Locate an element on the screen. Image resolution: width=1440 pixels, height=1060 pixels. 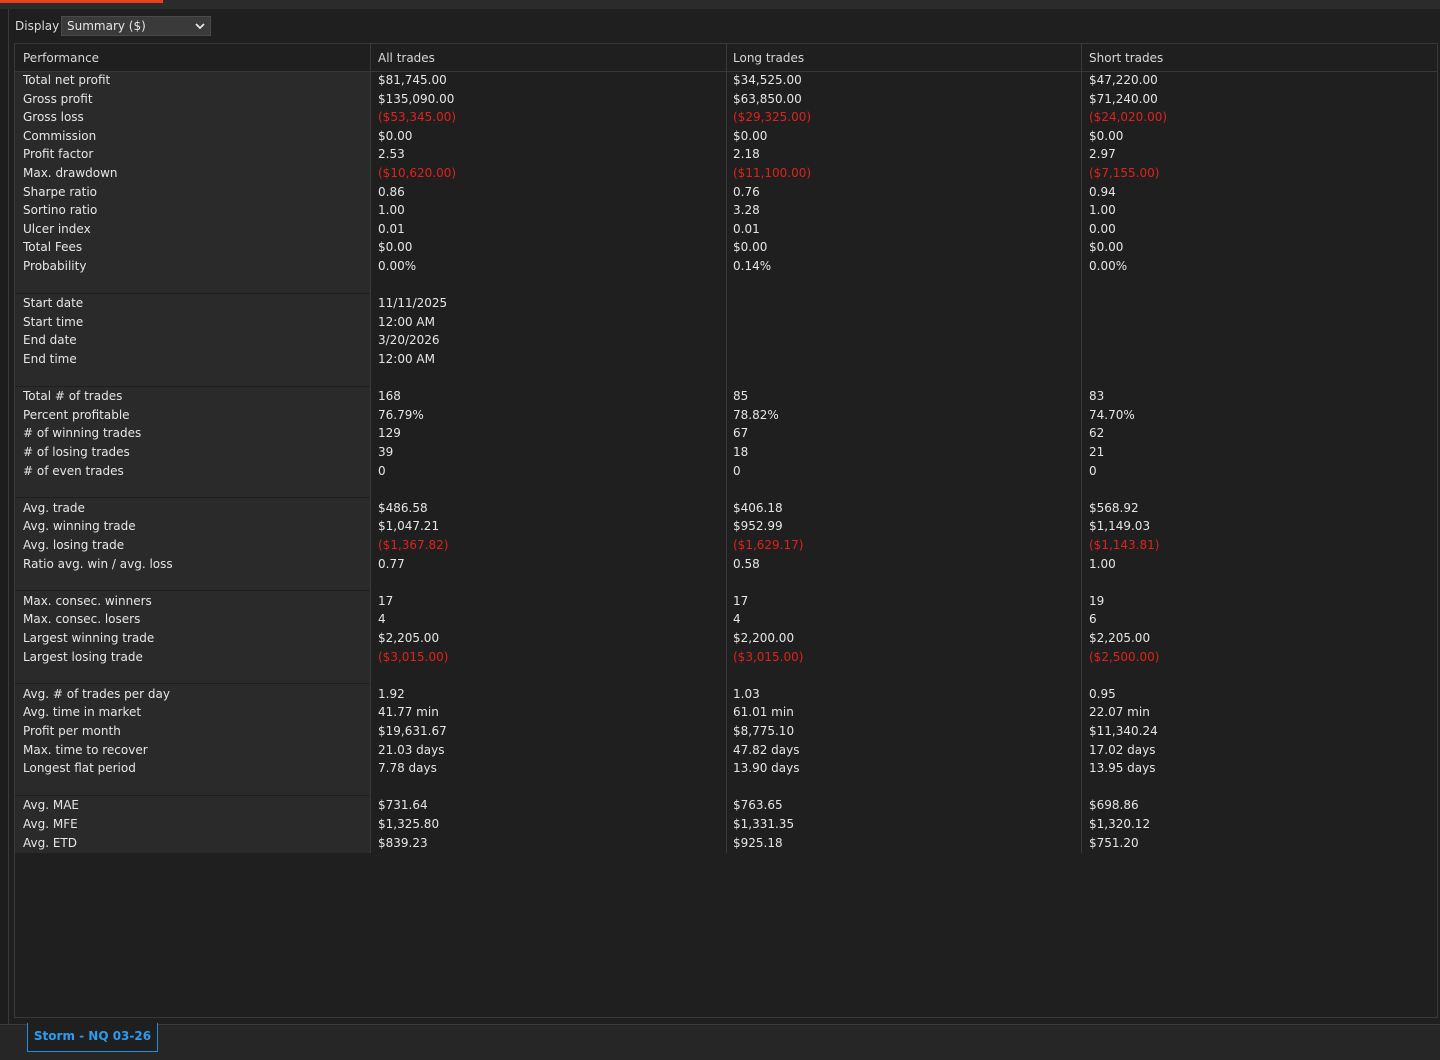
cell-long: 0 is located at coordinates (737, 470).